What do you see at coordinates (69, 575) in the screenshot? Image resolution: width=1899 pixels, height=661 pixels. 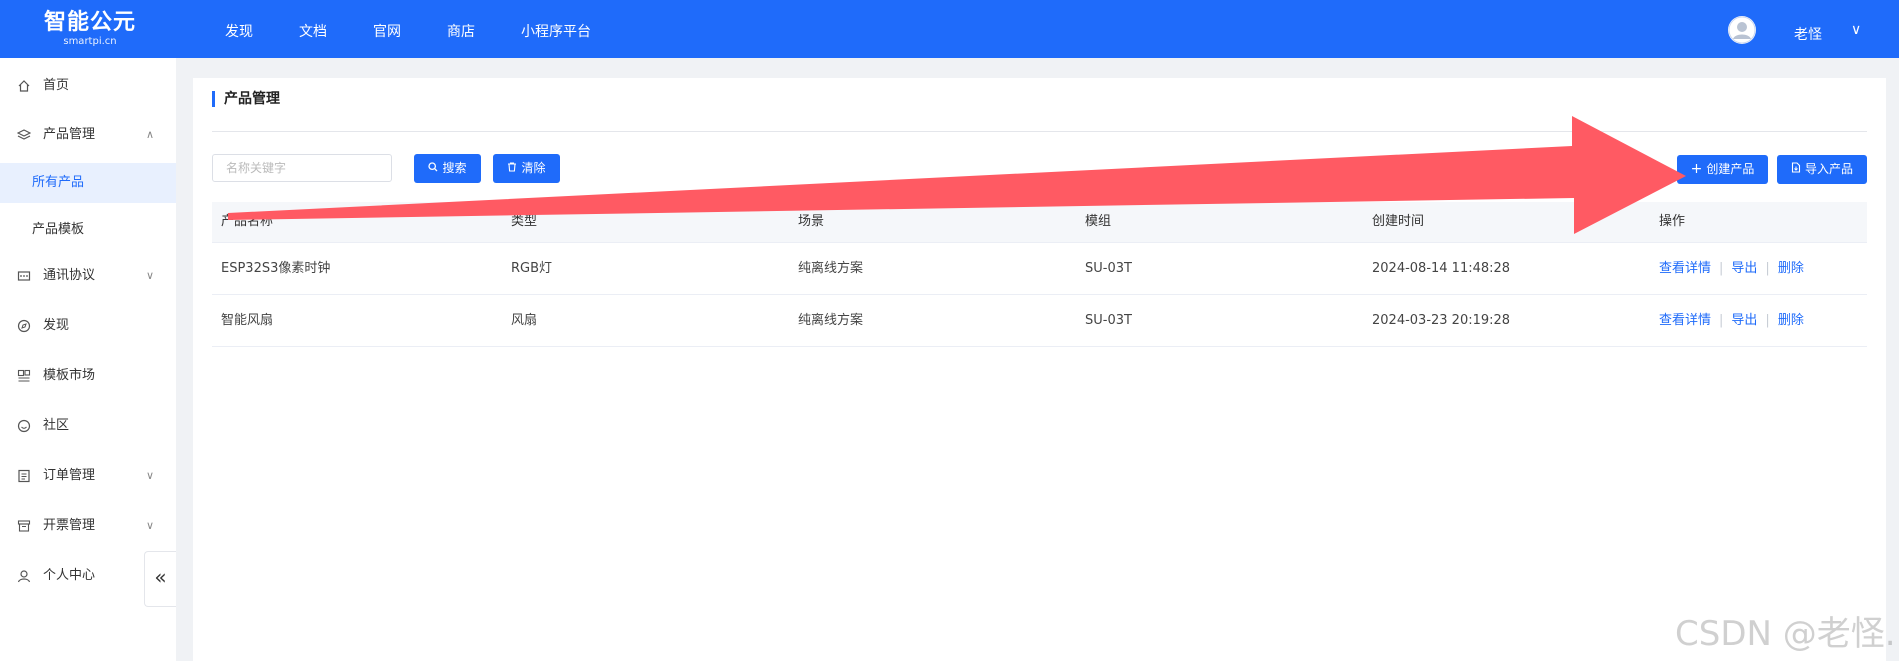 I see `sidebar-item-label: 个人中心` at bounding box center [69, 575].